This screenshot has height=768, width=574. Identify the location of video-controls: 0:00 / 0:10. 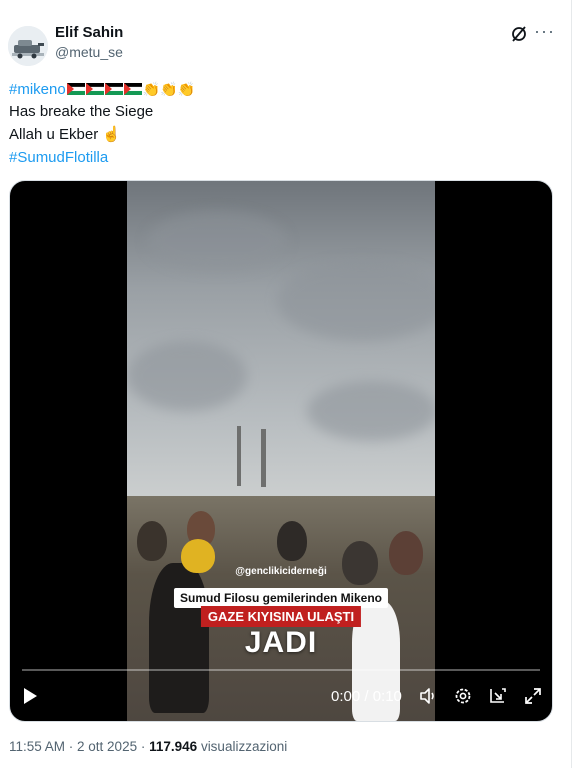
(281, 693).